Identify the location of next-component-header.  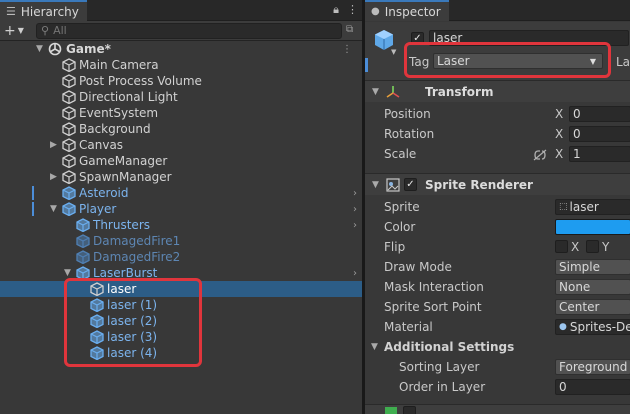
(497, 409).